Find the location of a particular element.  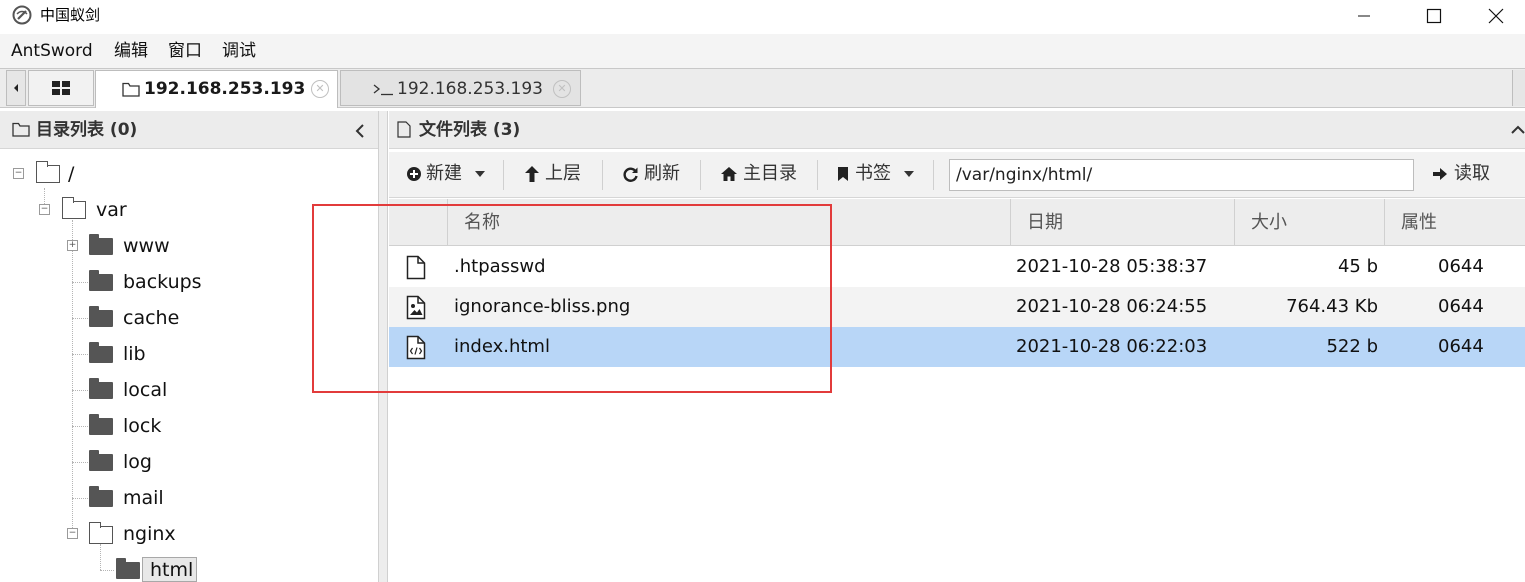

bookmark-icon is located at coordinates (843, 174).